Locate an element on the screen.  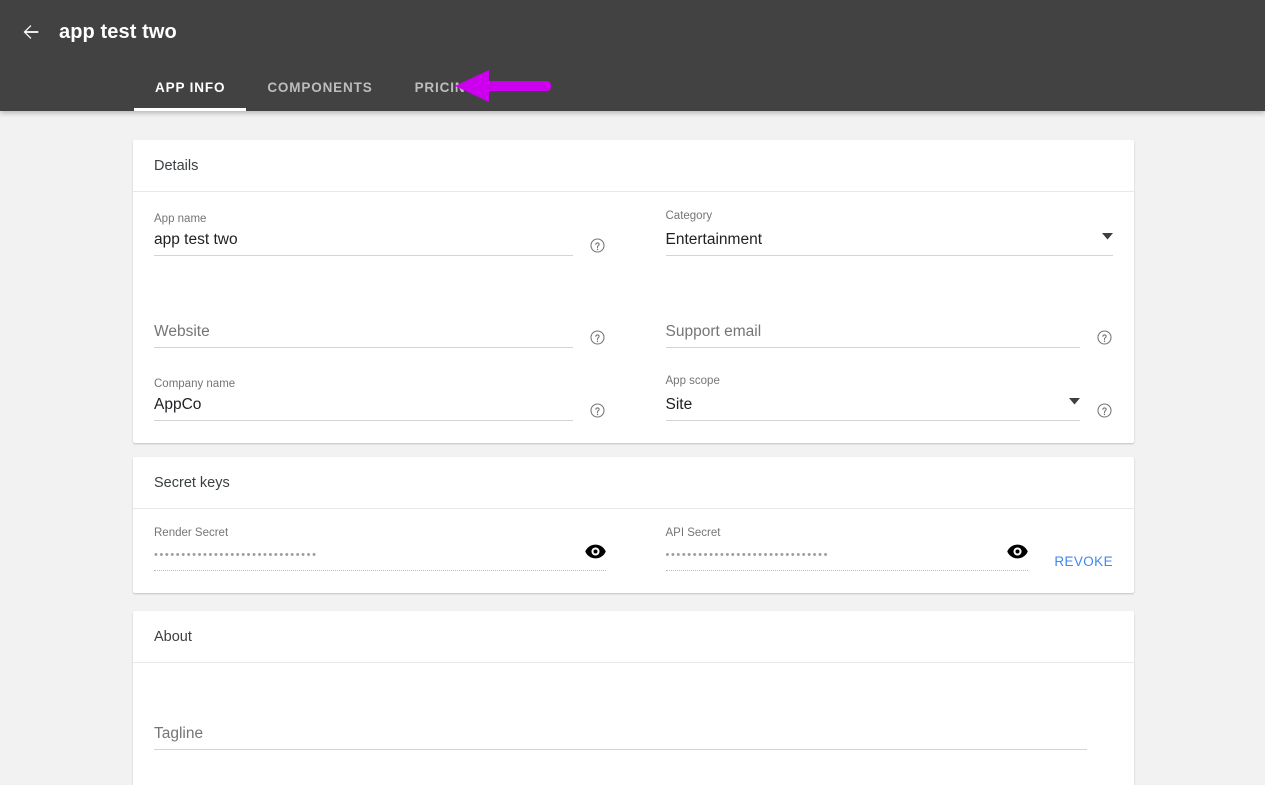
field-tagline-wrap: Tagline is located at coordinates (633, 719).